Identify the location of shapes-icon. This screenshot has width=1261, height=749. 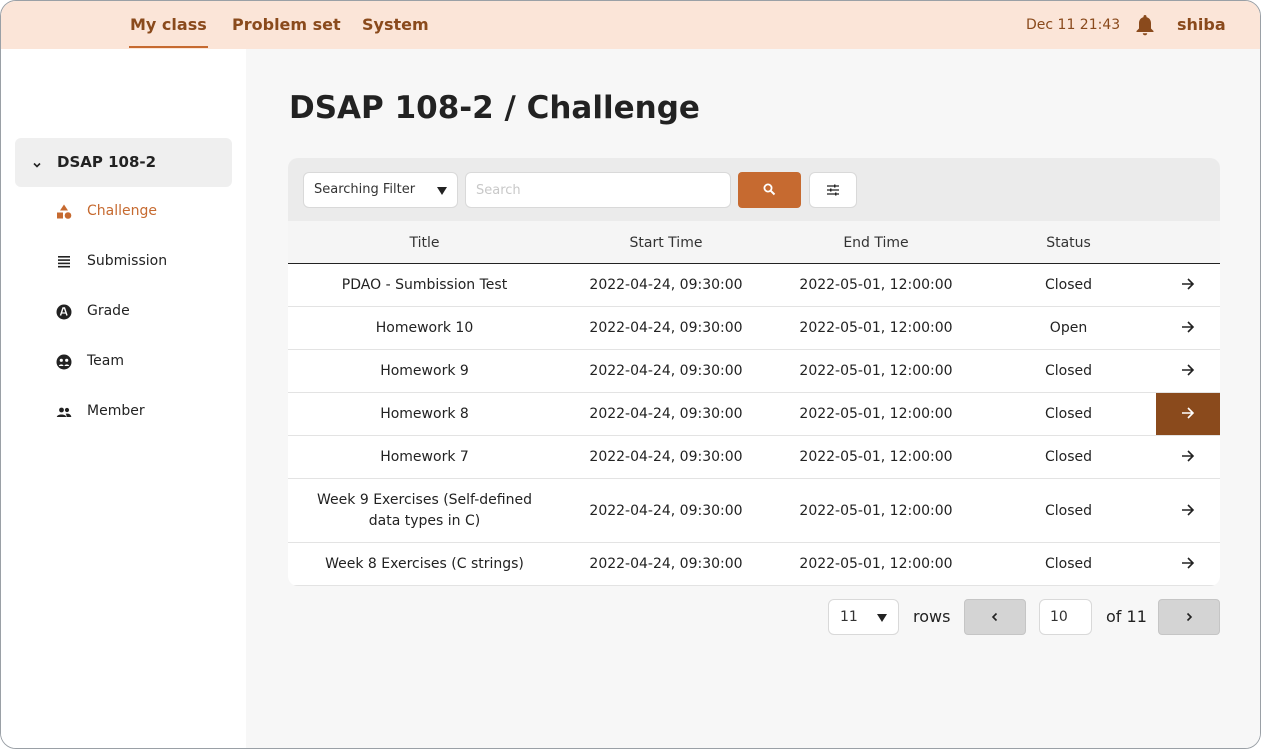
(64, 212).